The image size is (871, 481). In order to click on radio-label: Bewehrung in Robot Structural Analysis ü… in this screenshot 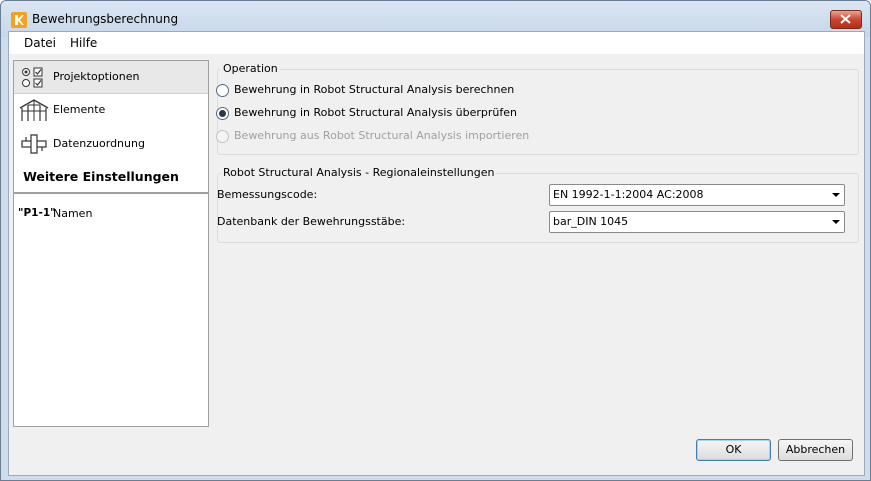, I will do `click(376, 112)`.